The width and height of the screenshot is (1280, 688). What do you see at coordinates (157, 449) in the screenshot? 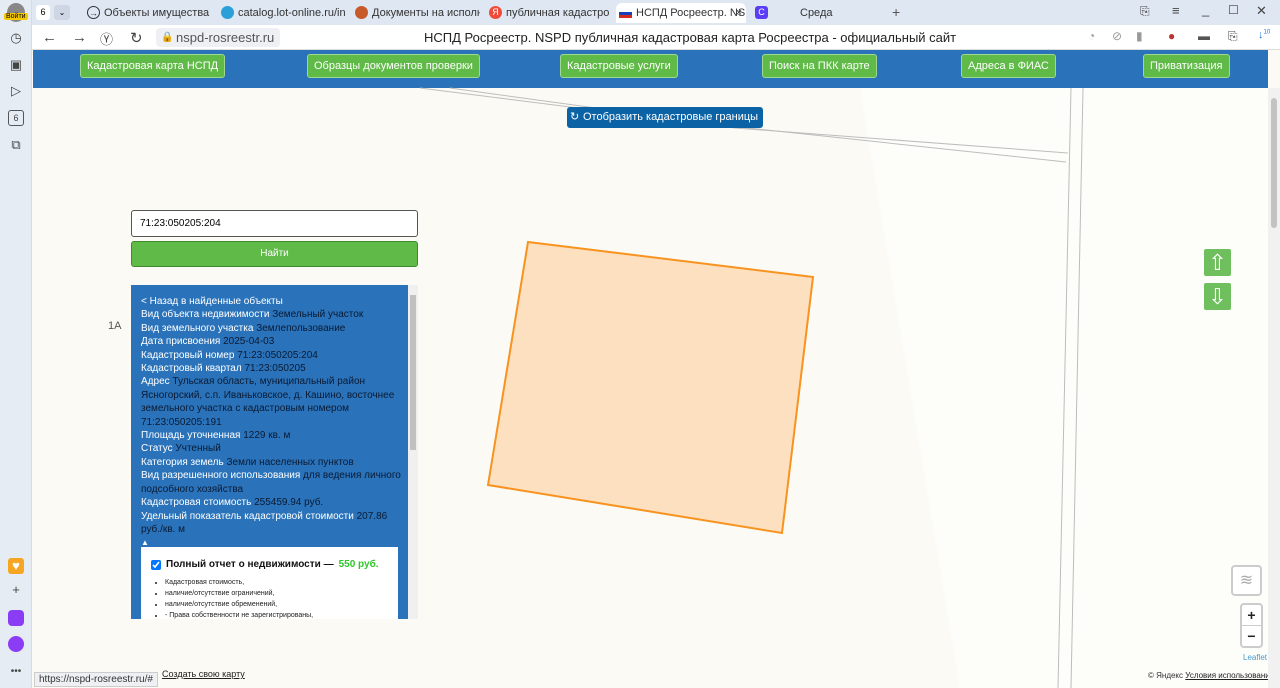
I see `info-key: Статус` at bounding box center [157, 449].